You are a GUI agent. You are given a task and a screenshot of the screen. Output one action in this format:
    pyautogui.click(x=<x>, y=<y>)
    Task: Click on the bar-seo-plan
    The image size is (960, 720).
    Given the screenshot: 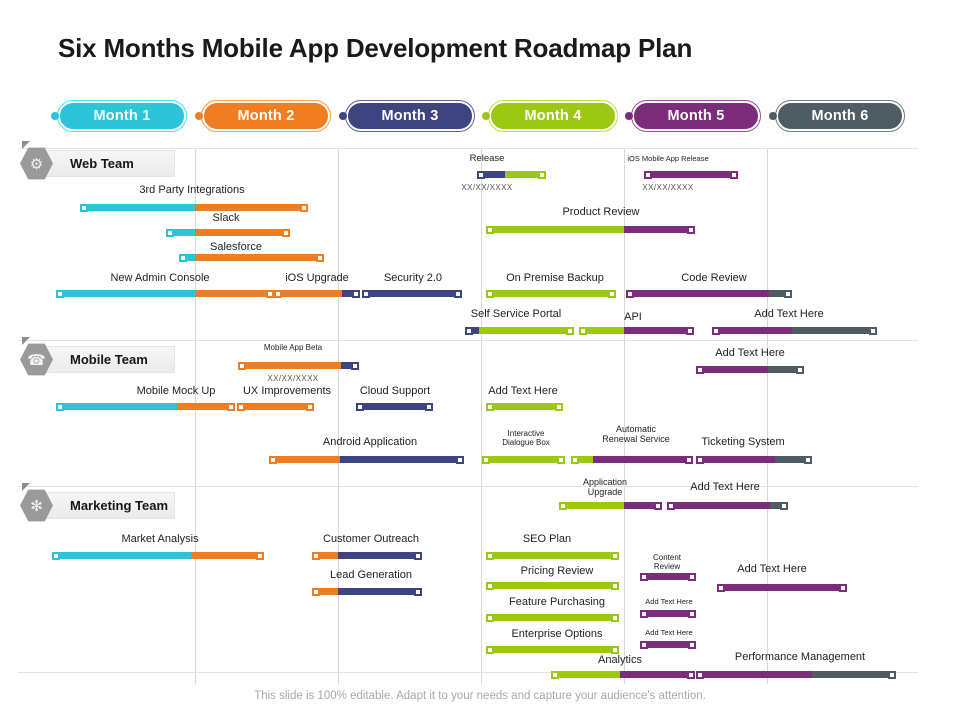 What is the action you would take?
    pyautogui.click(x=552, y=555)
    